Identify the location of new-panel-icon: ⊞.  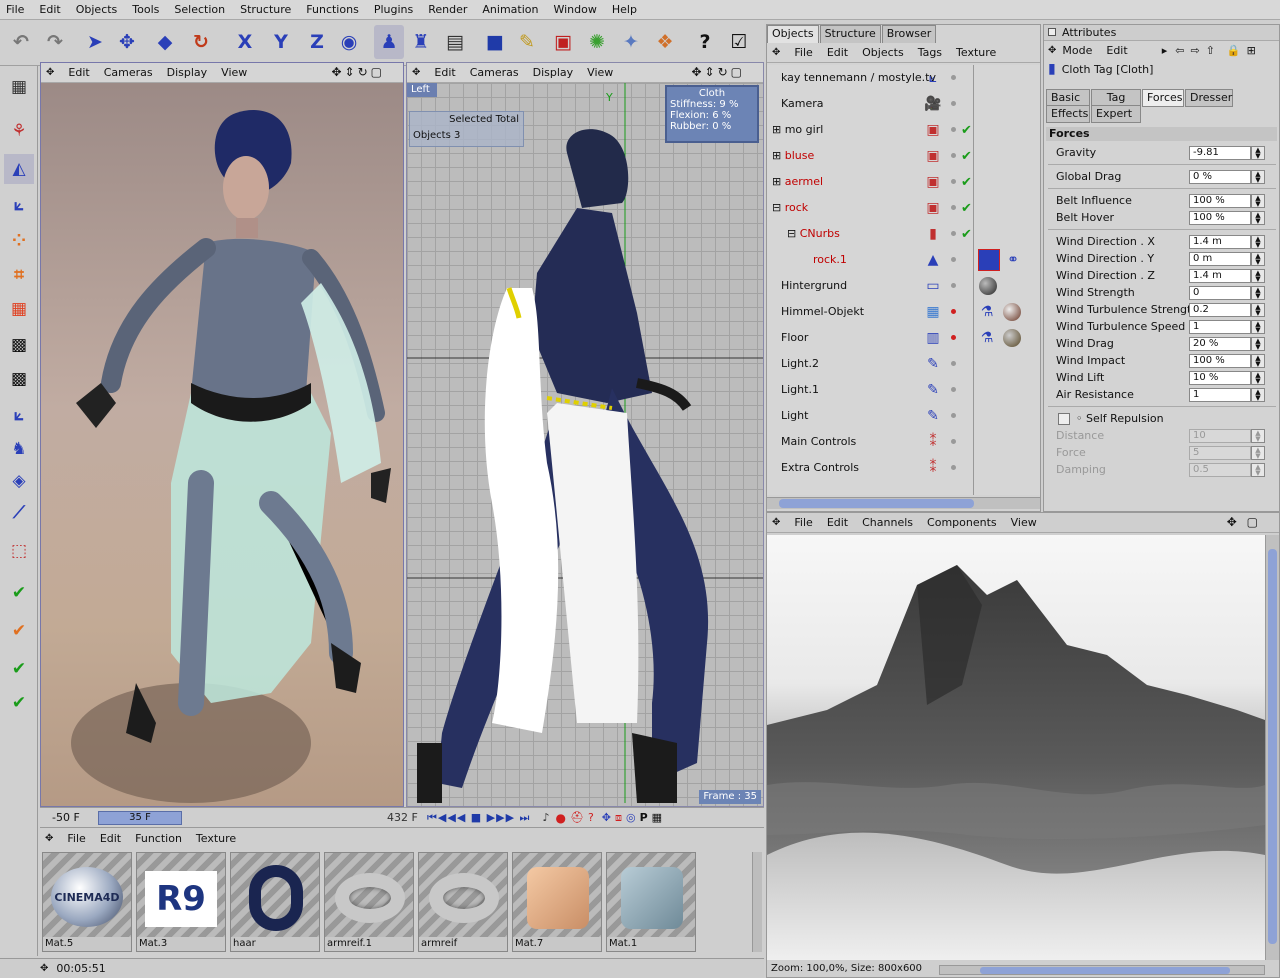
(1251, 50).